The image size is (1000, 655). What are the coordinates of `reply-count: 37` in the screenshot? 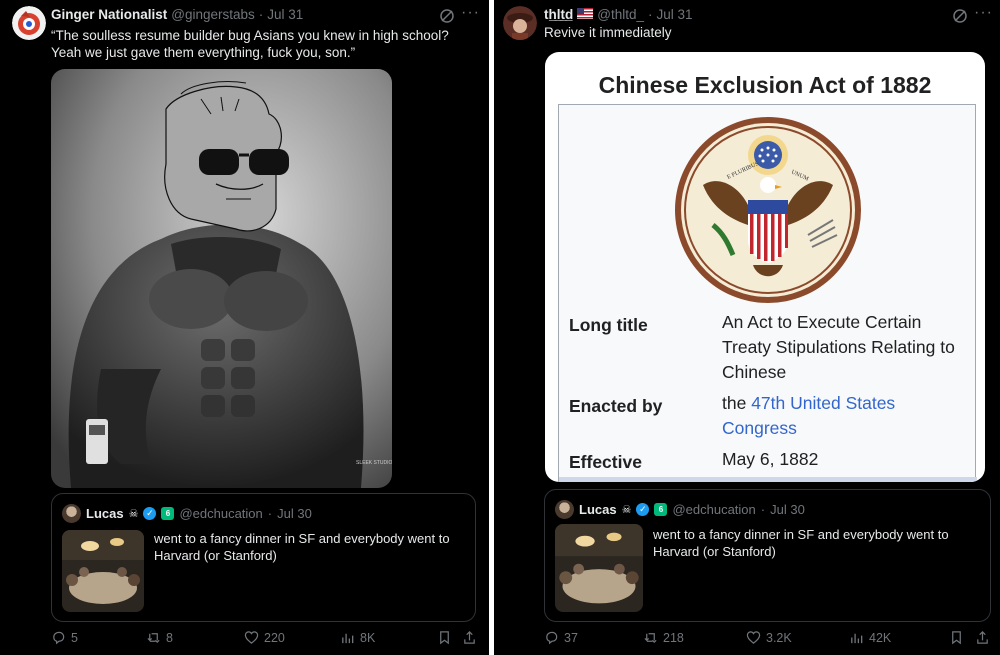 It's located at (571, 637).